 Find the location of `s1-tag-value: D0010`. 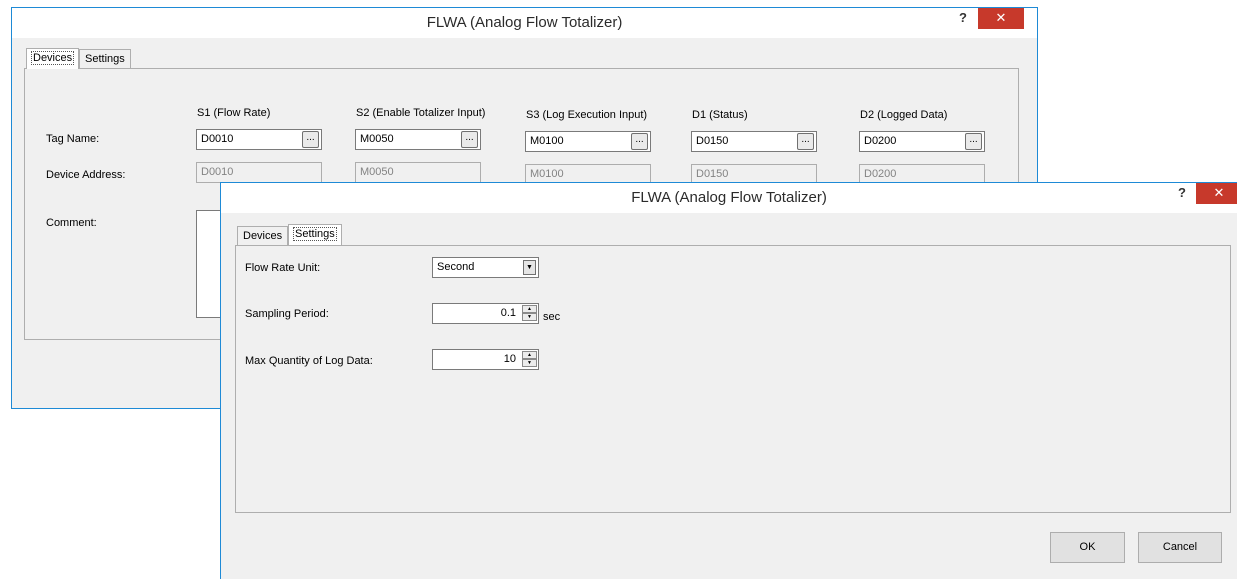

s1-tag-value: D0010 is located at coordinates (217, 139).